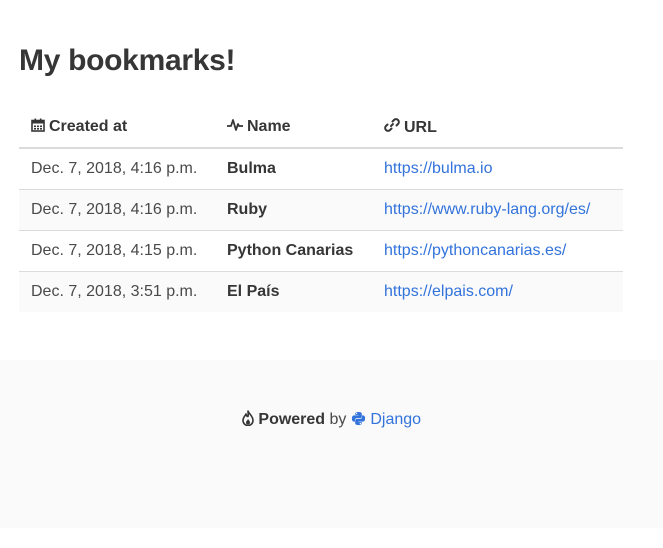 The width and height of the screenshot is (663, 548). Describe the element at coordinates (248, 418) in the screenshot. I see `fire-icon` at that location.